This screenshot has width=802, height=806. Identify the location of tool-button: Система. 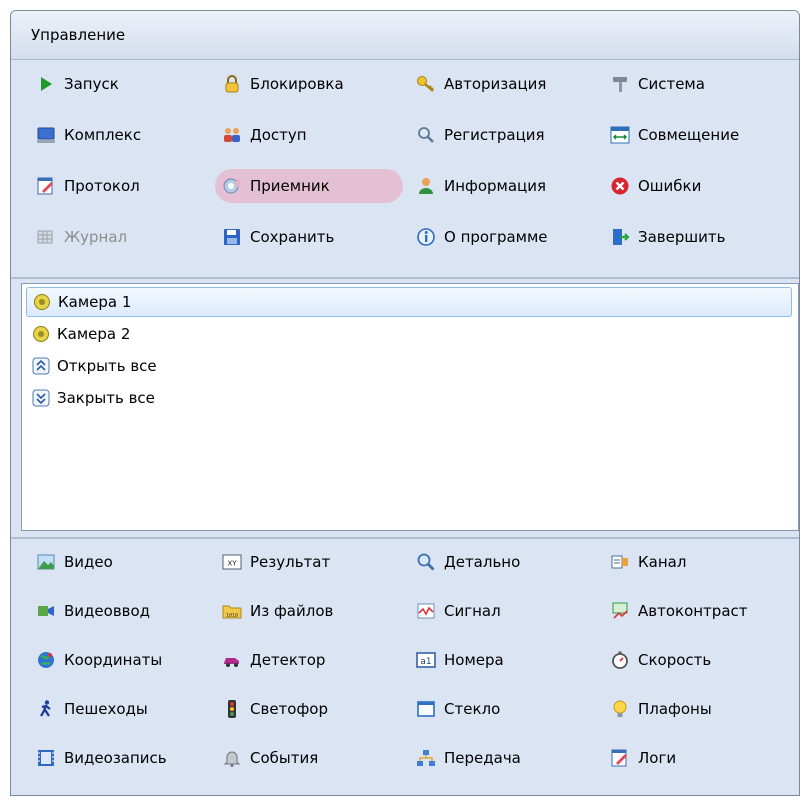
(701, 84).